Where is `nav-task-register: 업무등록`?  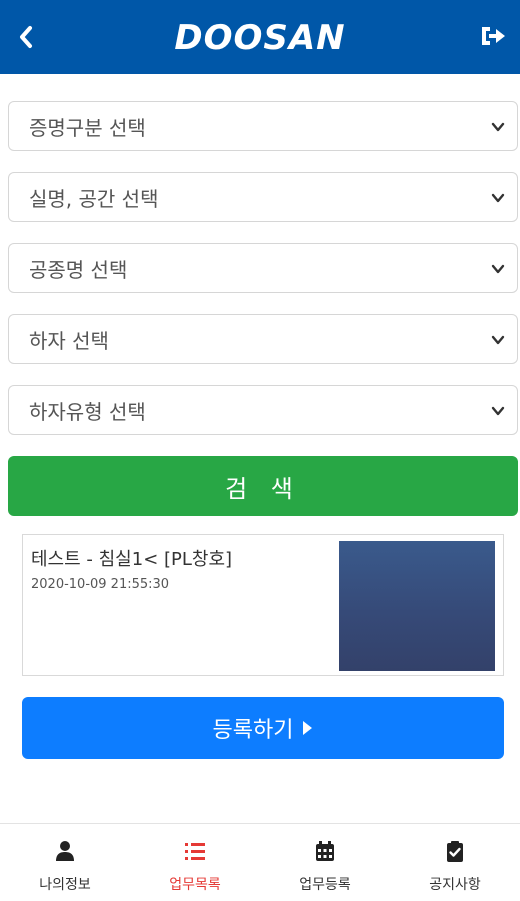 nav-task-register: 업무등록 is located at coordinates (325, 862).